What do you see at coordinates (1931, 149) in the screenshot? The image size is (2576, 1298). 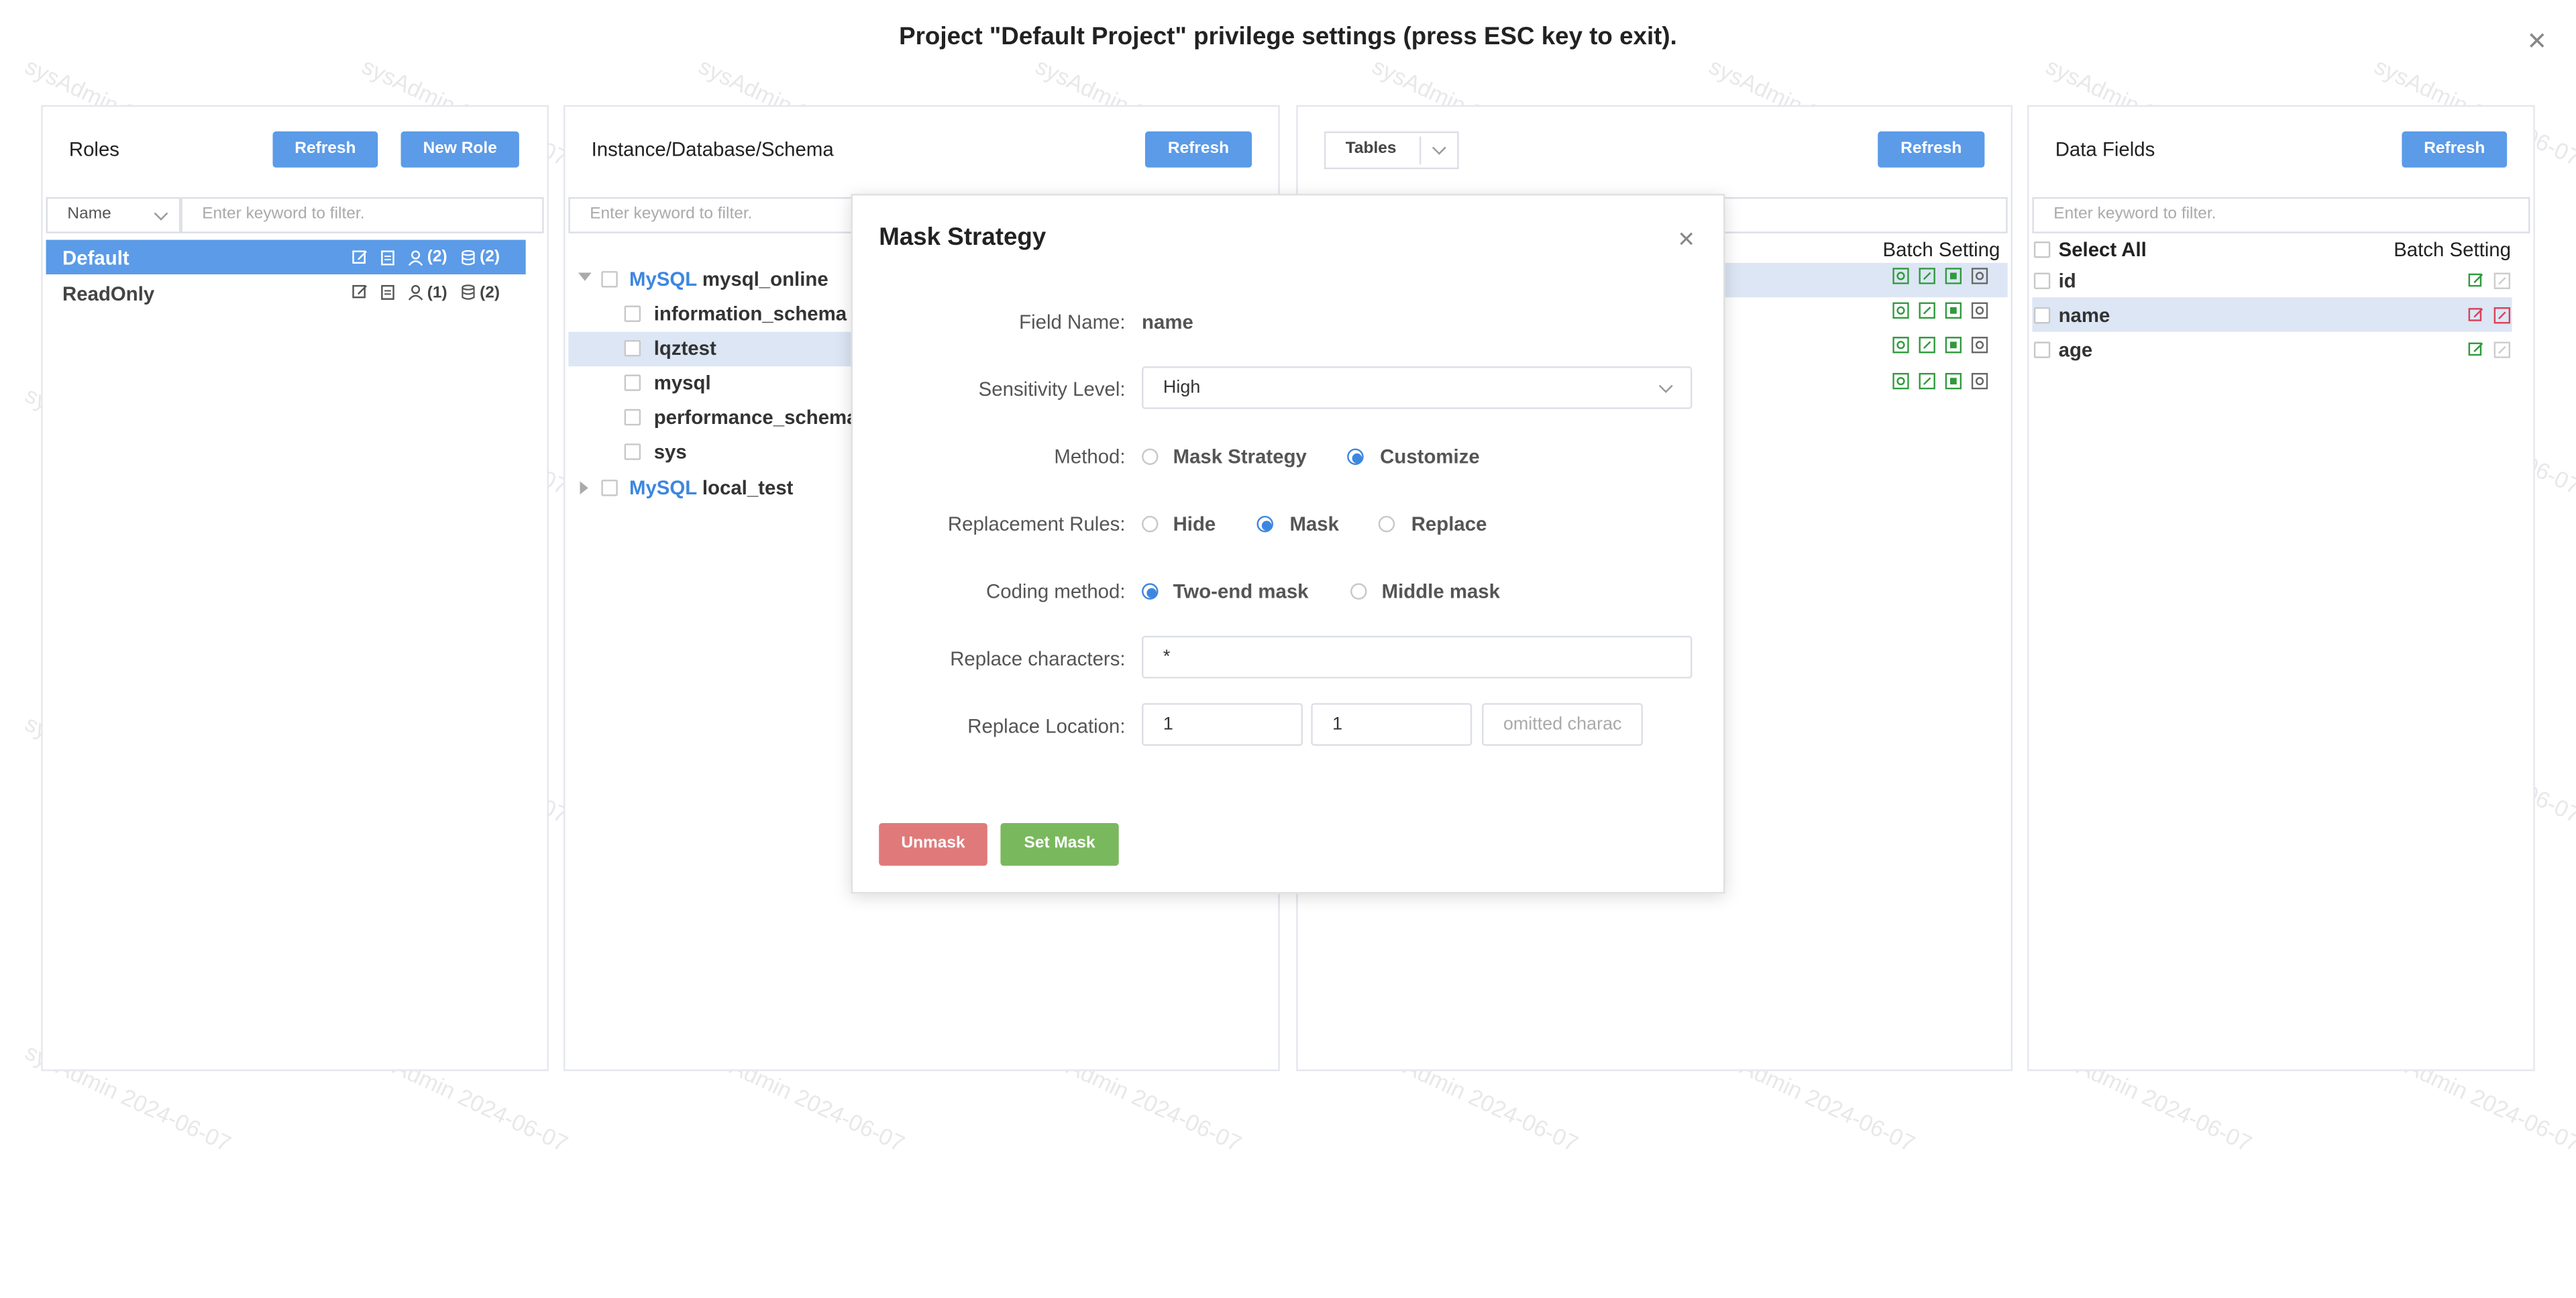 I see `tables-refresh-button: Refresh` at bounding box center [1931, 149].